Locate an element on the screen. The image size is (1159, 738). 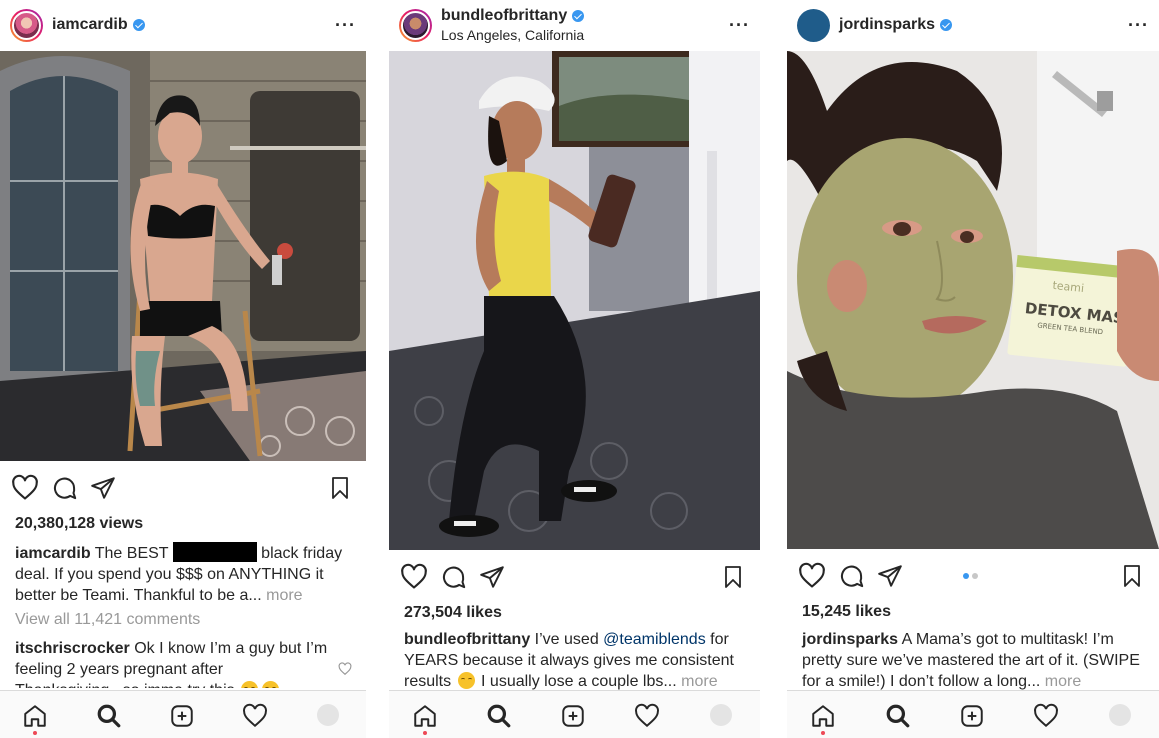
comment-username: itschriscrocker is located at coordinates (72, 648).